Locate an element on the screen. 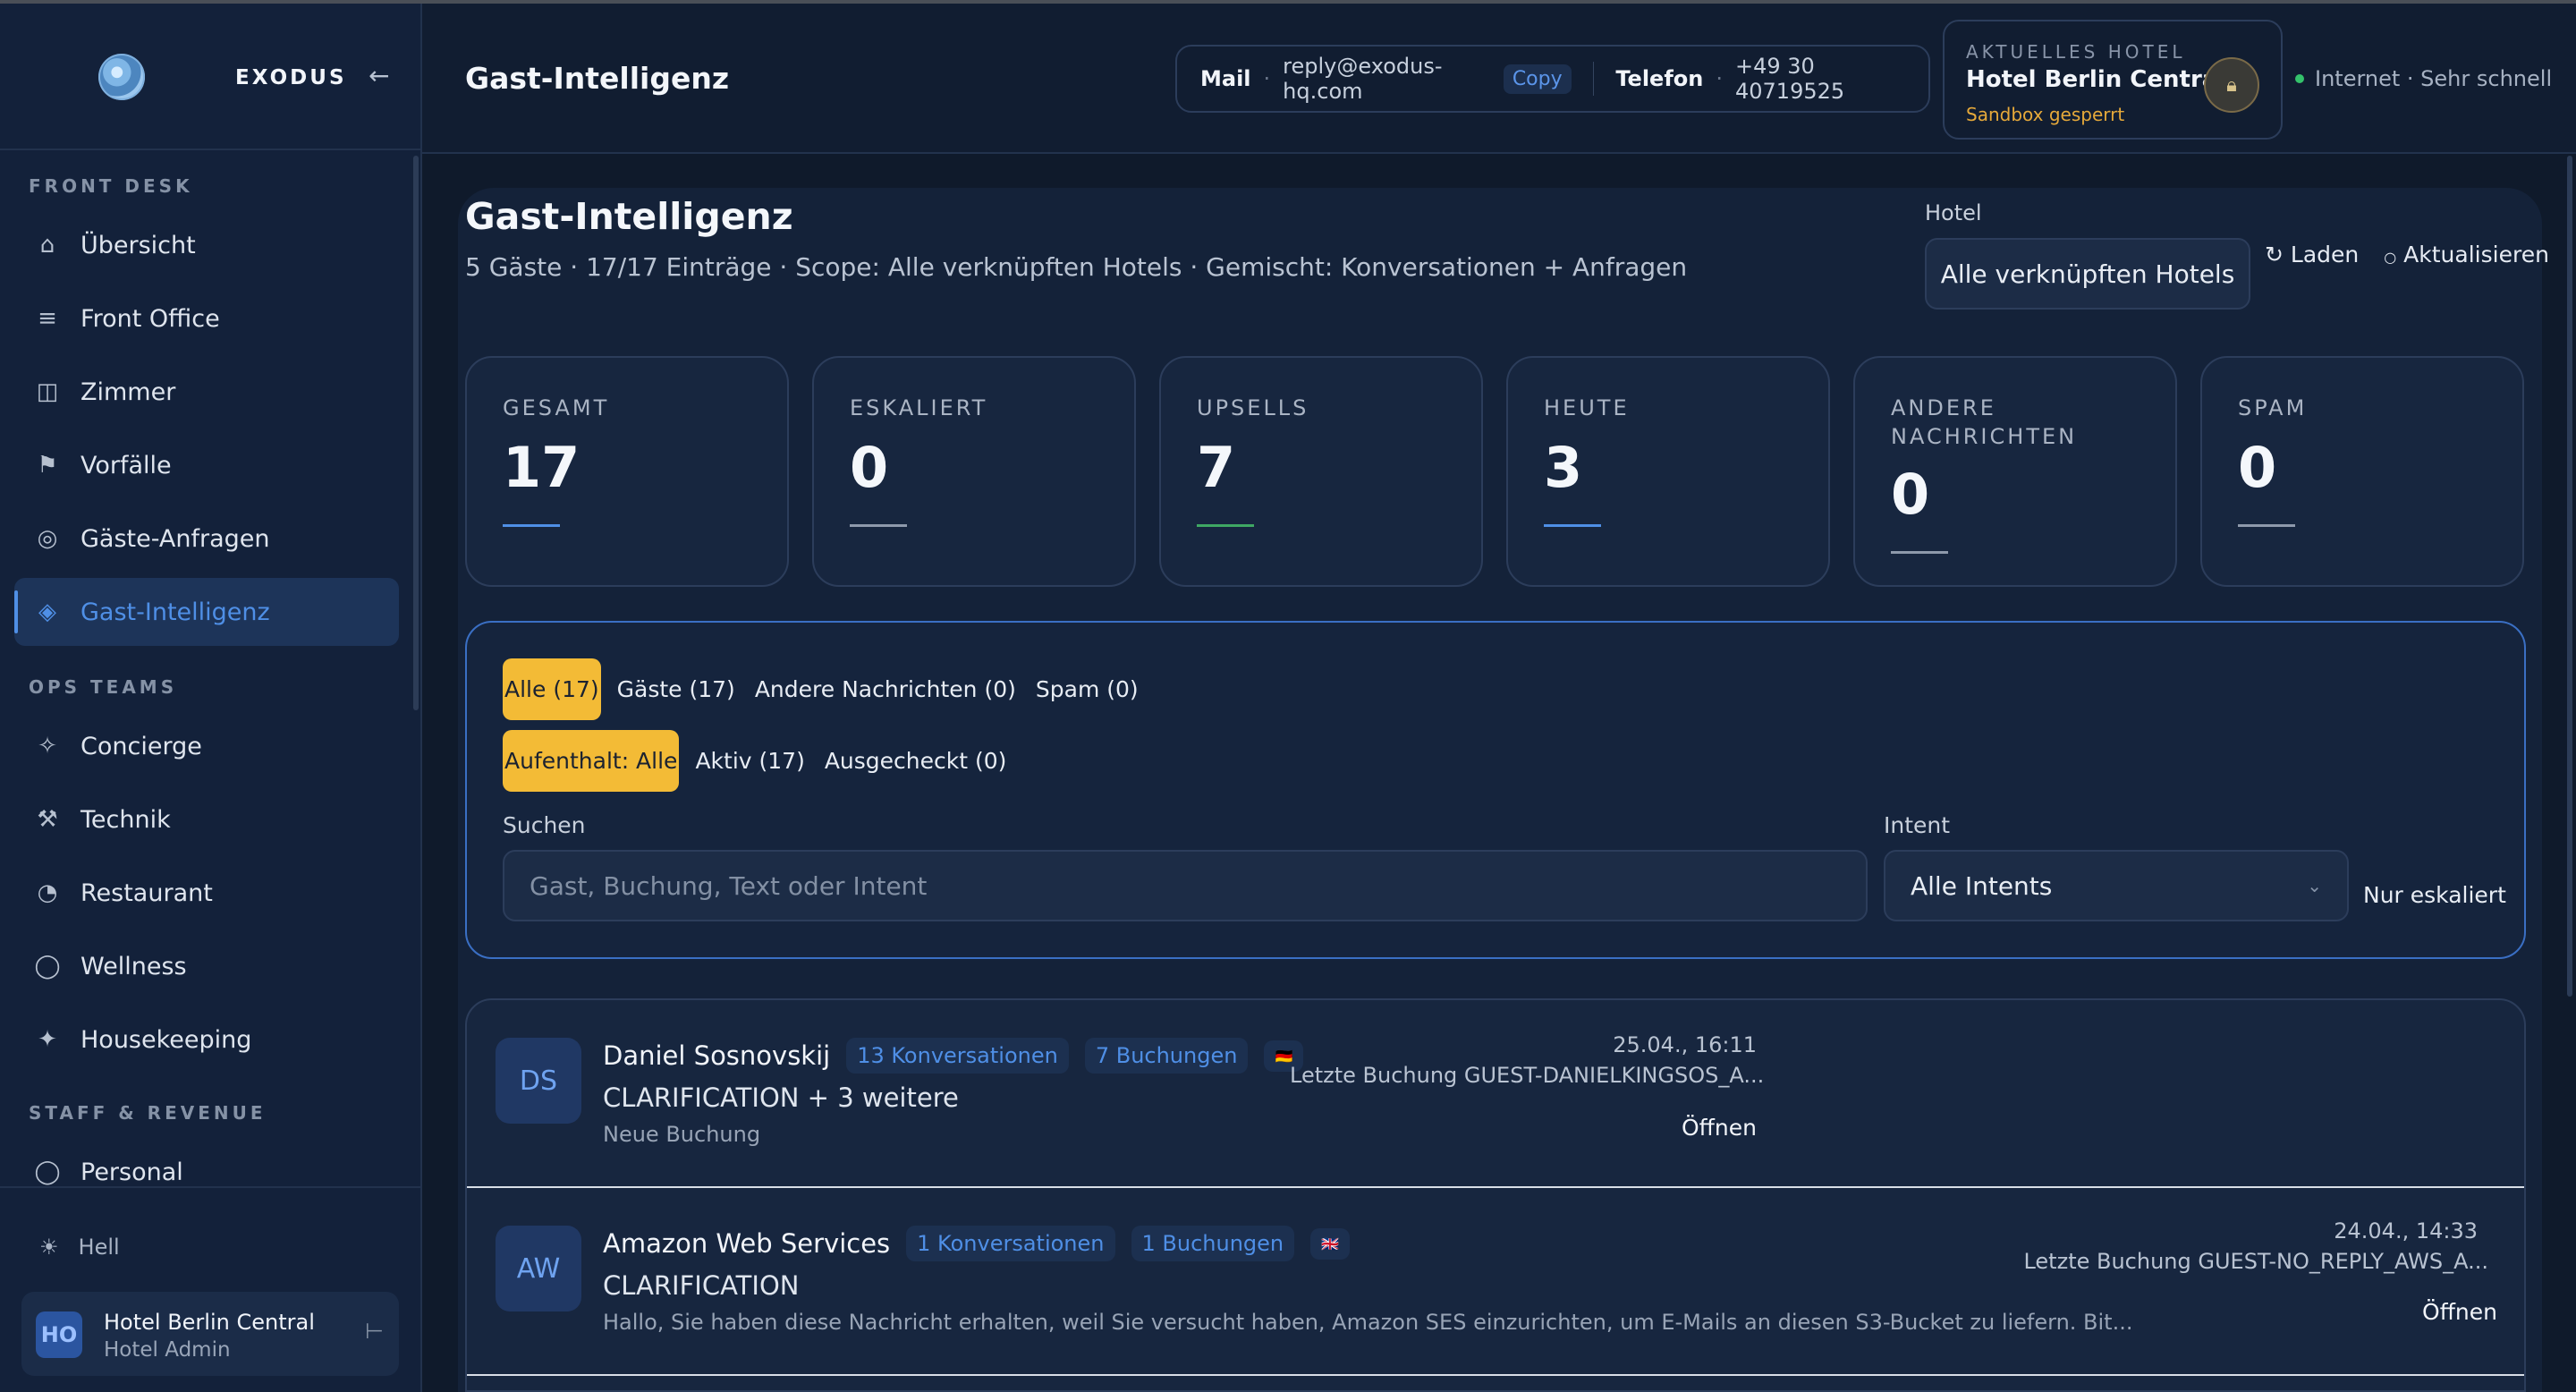 This screenshot has width=2576, height=1392. sidebar-item-front-office: ≡ Front Office is located at coordinates (206, 318).